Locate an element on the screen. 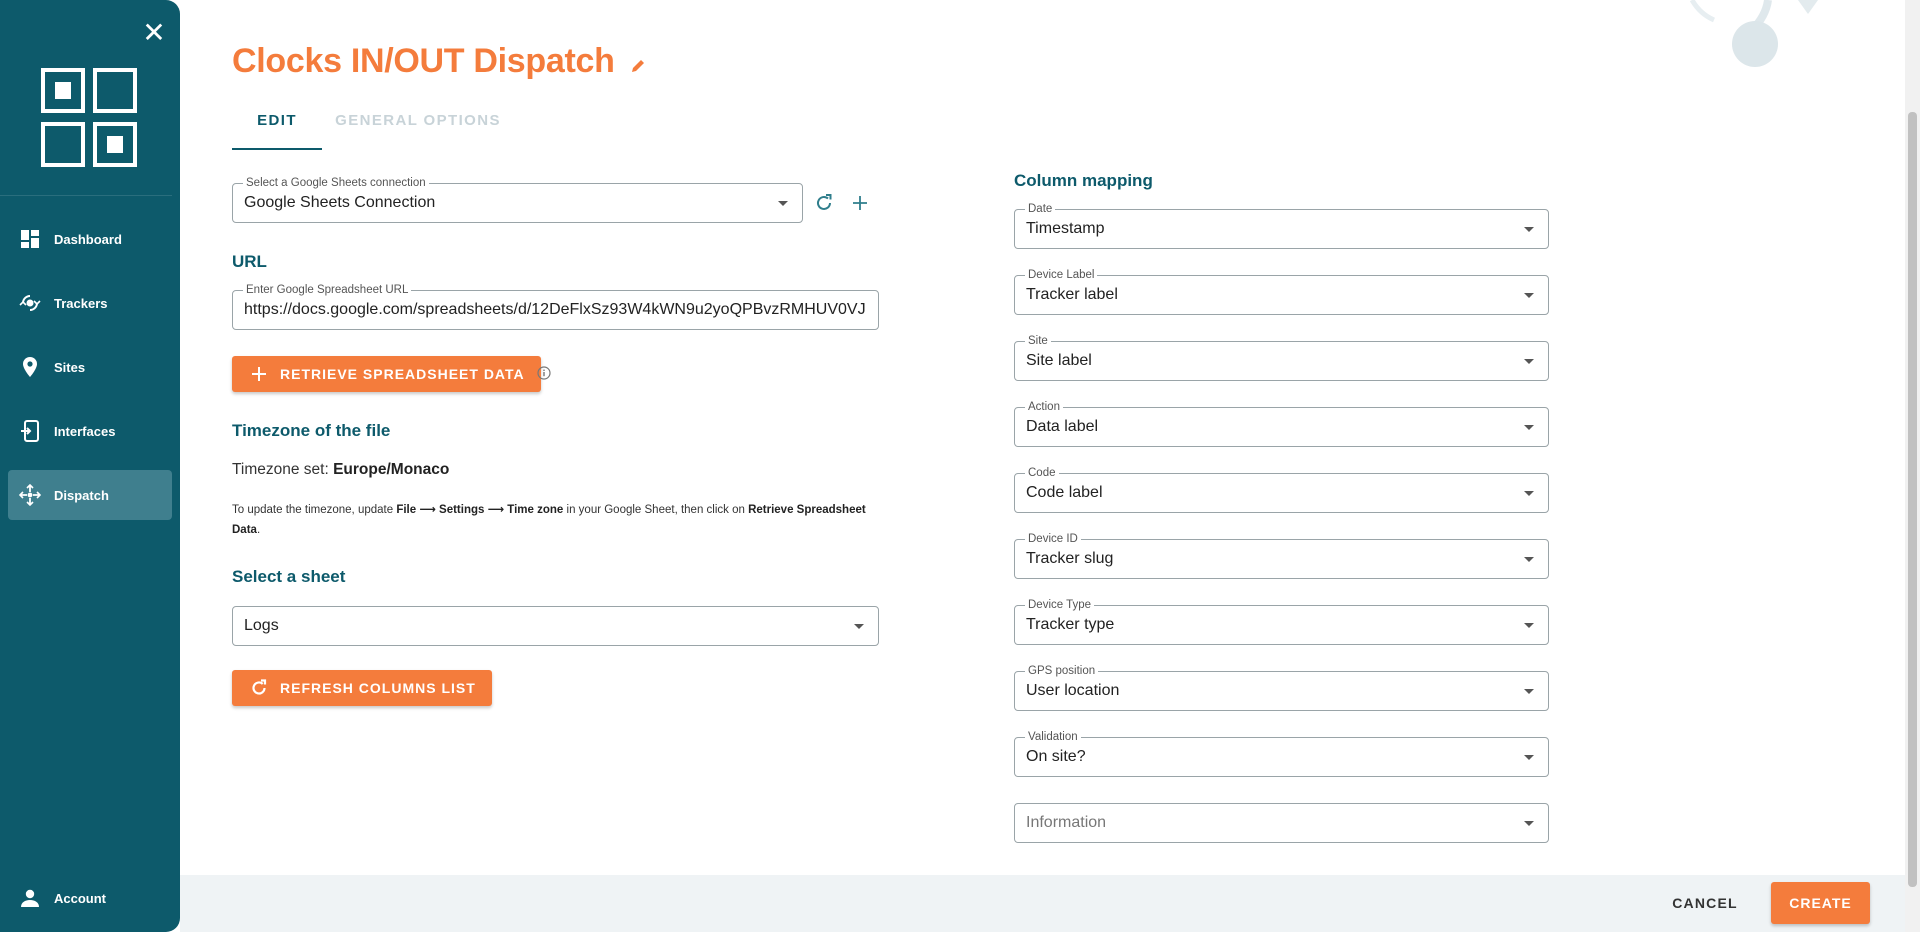 The height and width of the screenshot is (932, 1920). information-column-select: Information is located at coordinates (1281, 823).